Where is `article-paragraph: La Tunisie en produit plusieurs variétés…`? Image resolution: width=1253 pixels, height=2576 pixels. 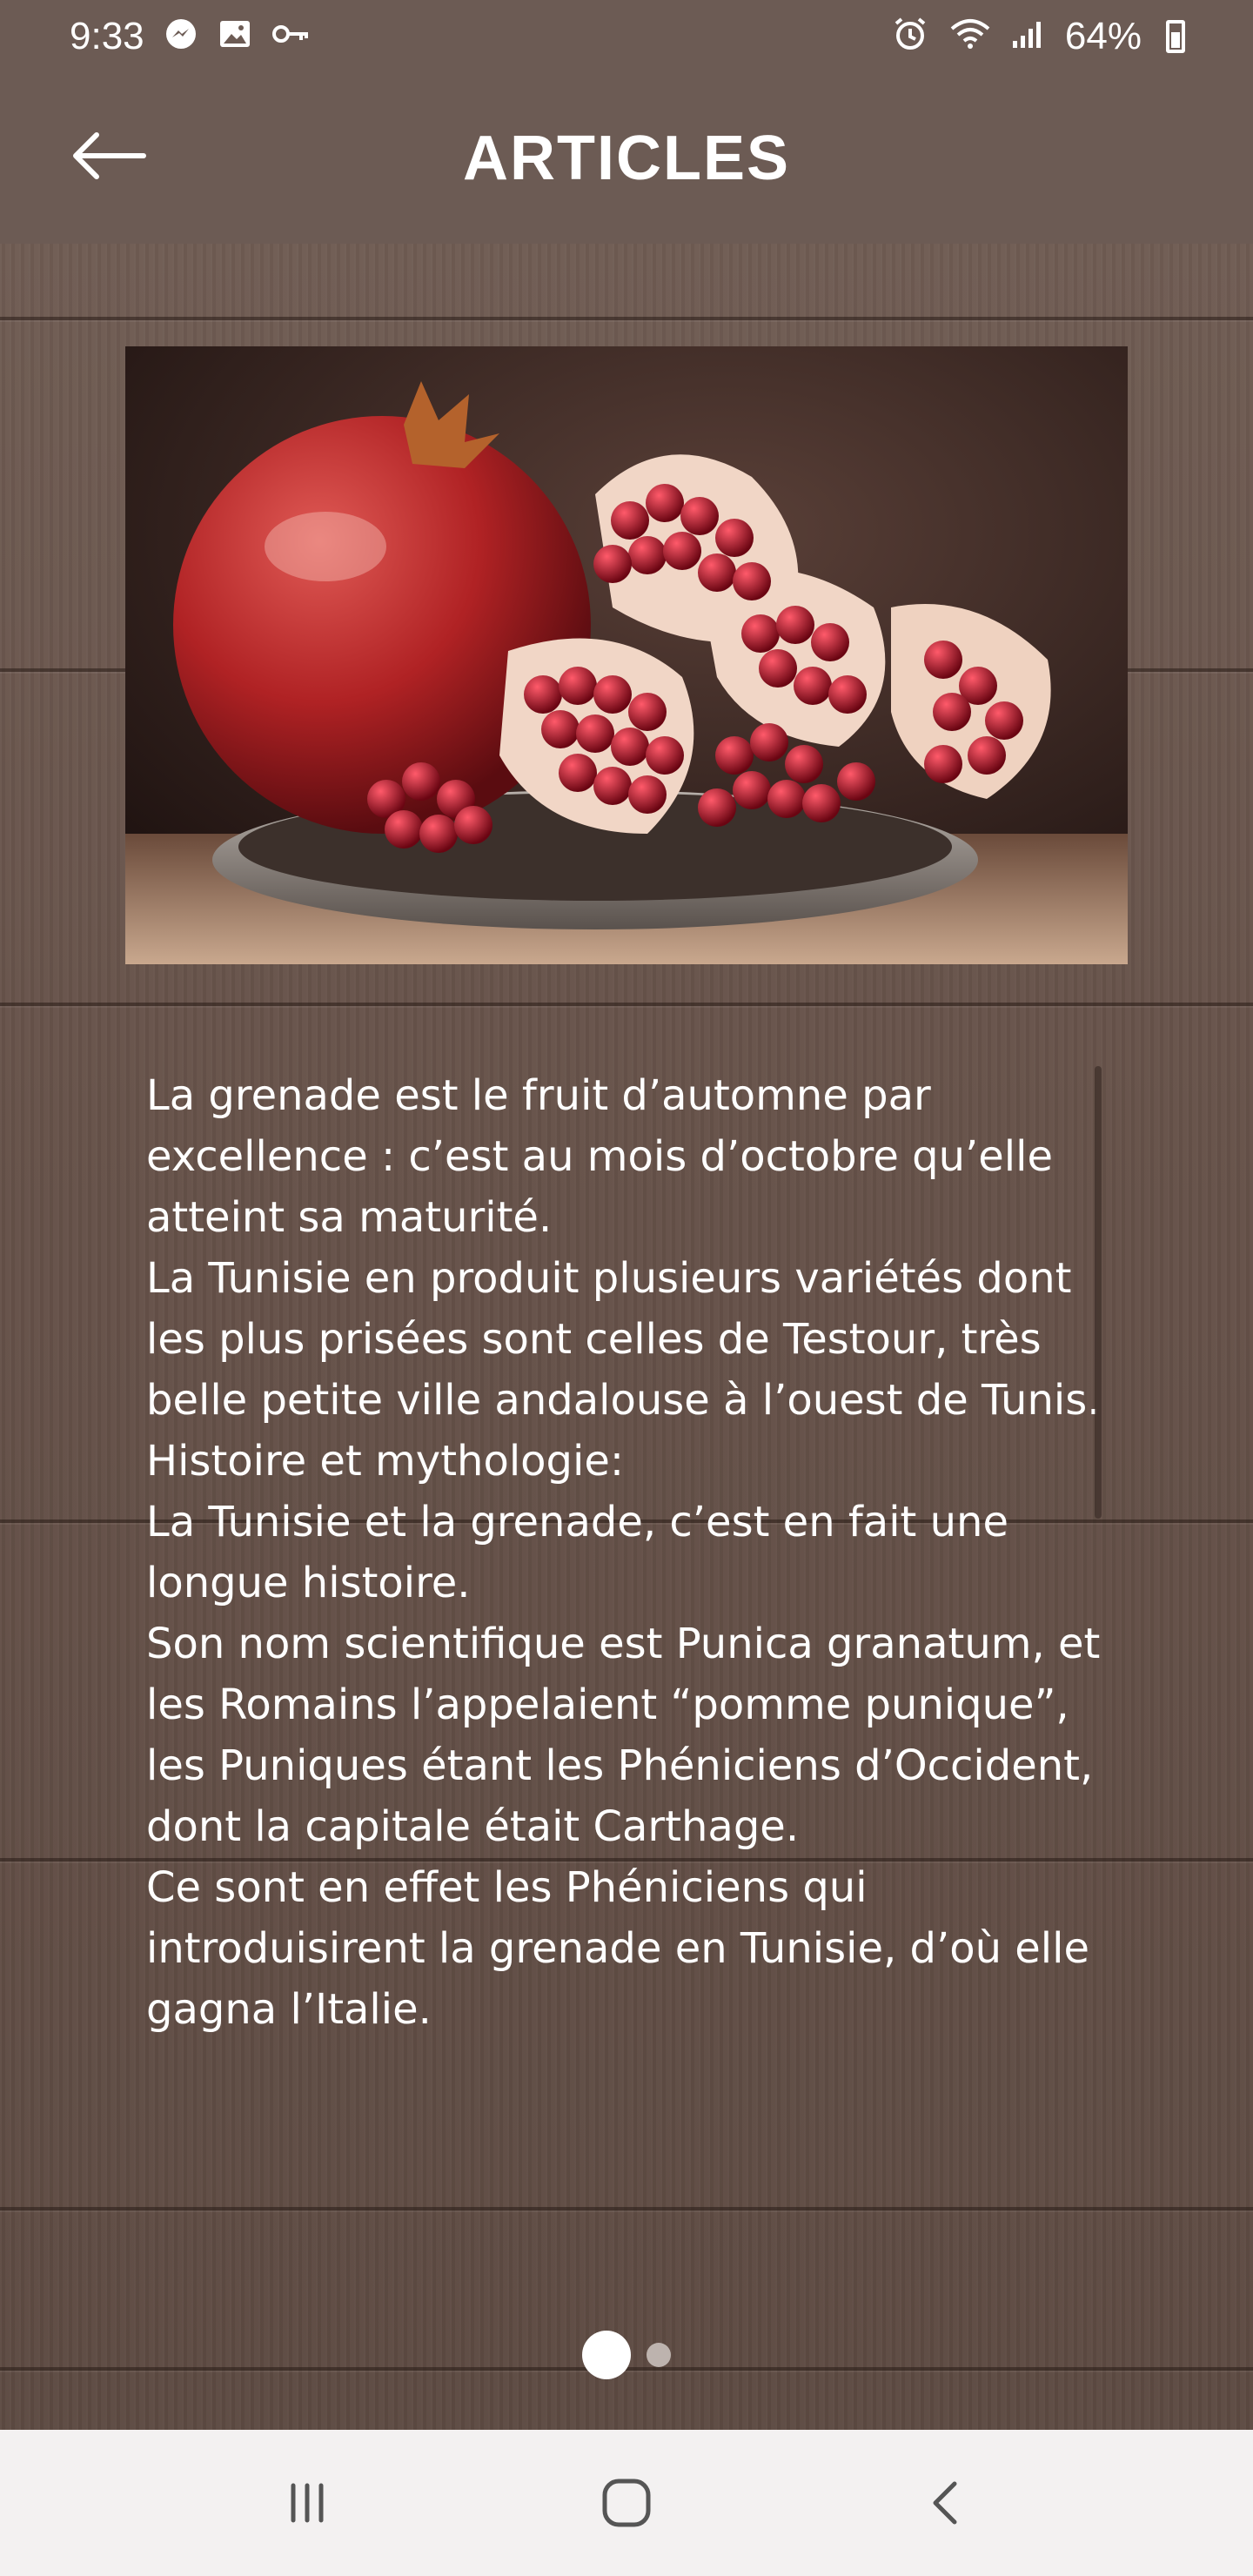 article-paragraph: La Tunisie en produit plusieurs variétés… is located at coordinates (623, 1339).